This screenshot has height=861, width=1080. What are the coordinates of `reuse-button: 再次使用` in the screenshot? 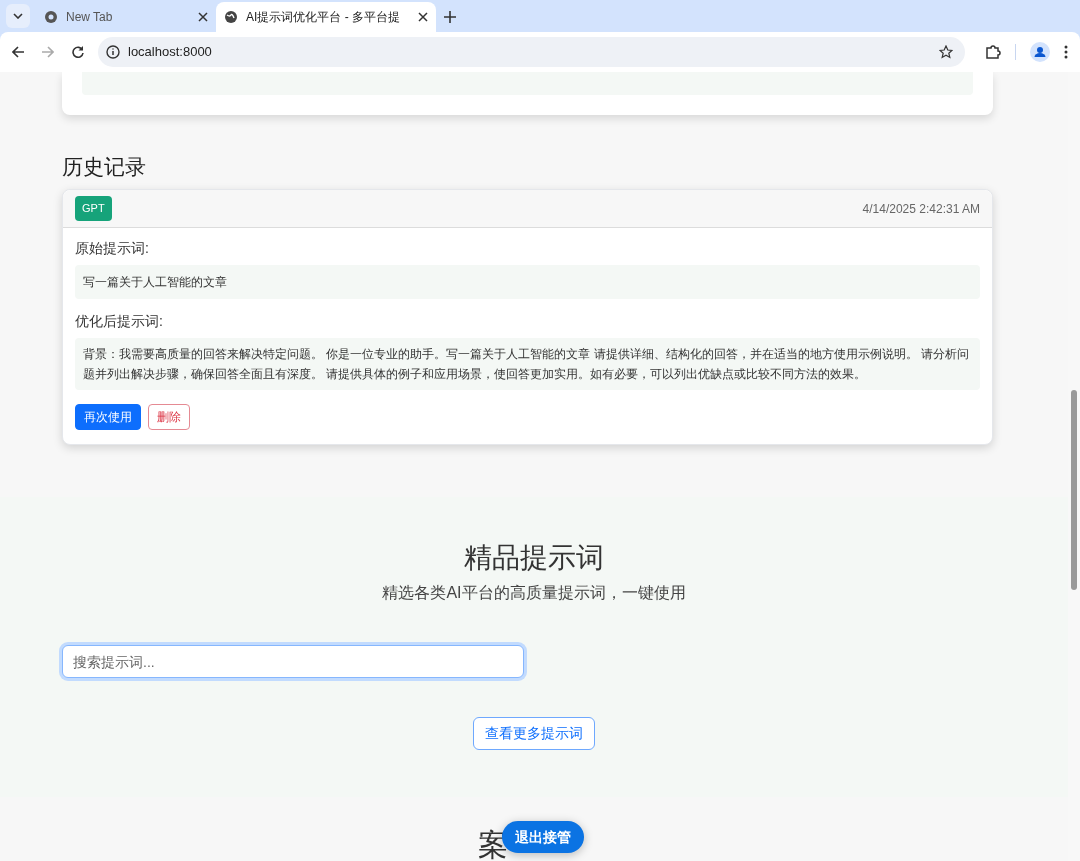 It's located at (108, 417).